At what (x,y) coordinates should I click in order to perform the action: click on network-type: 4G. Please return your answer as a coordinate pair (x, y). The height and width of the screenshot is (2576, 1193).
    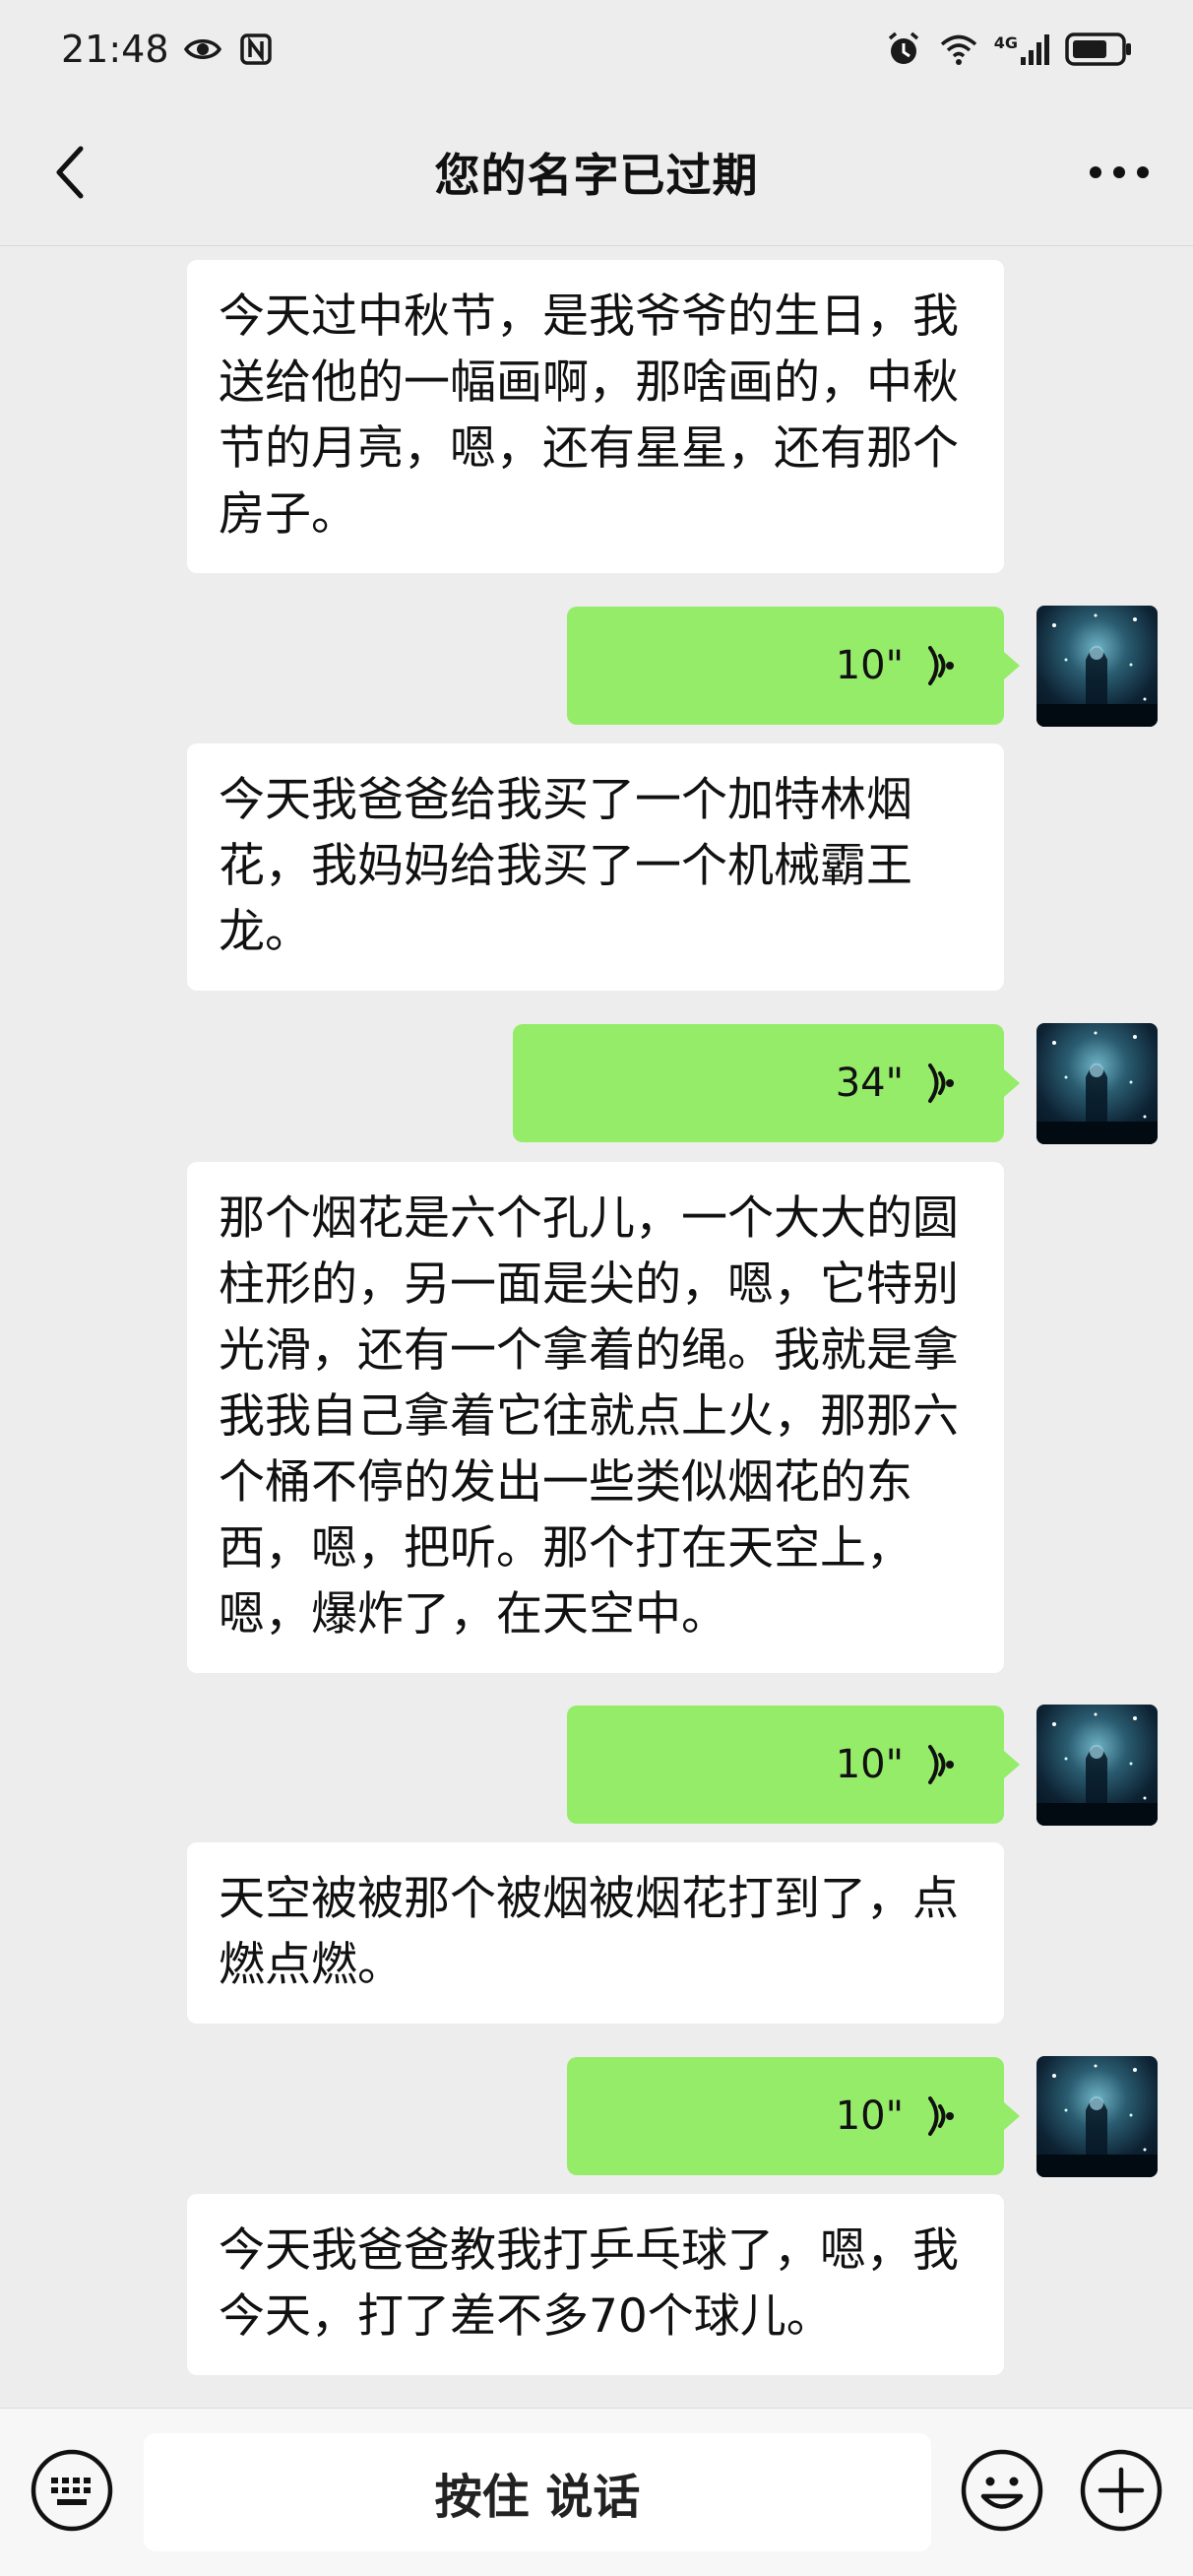
    Looking at the image, I should click on (1005, 42).